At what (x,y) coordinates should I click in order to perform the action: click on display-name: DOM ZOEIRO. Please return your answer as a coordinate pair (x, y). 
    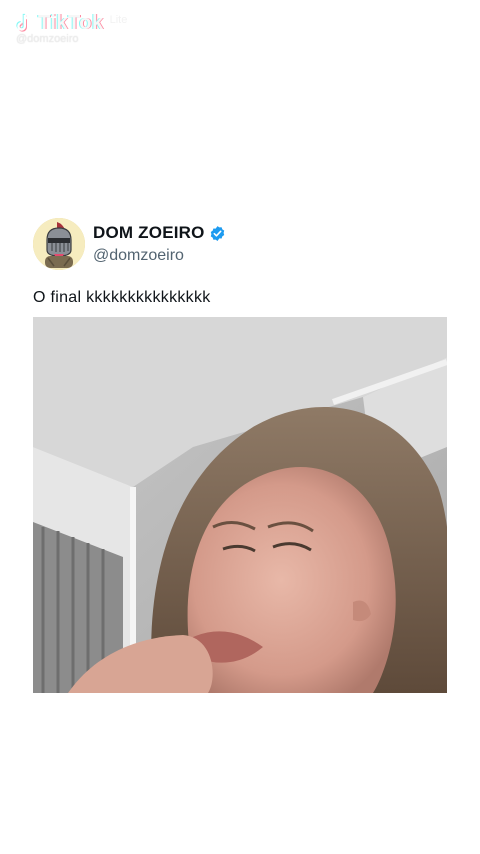
    Looking at the image, I should click on (149, 233).